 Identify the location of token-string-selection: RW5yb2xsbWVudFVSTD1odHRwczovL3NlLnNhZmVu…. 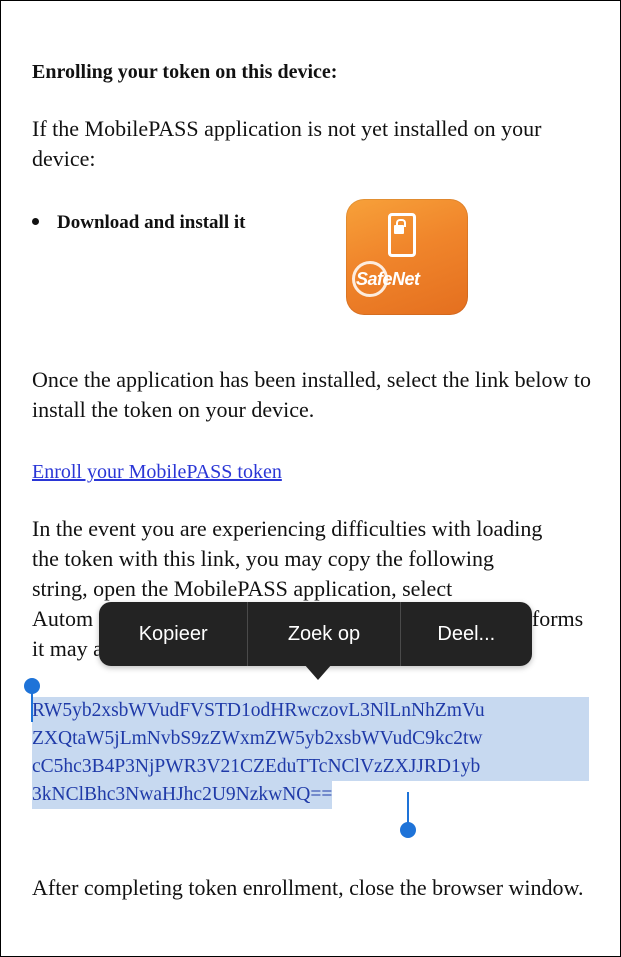
(310, 753).